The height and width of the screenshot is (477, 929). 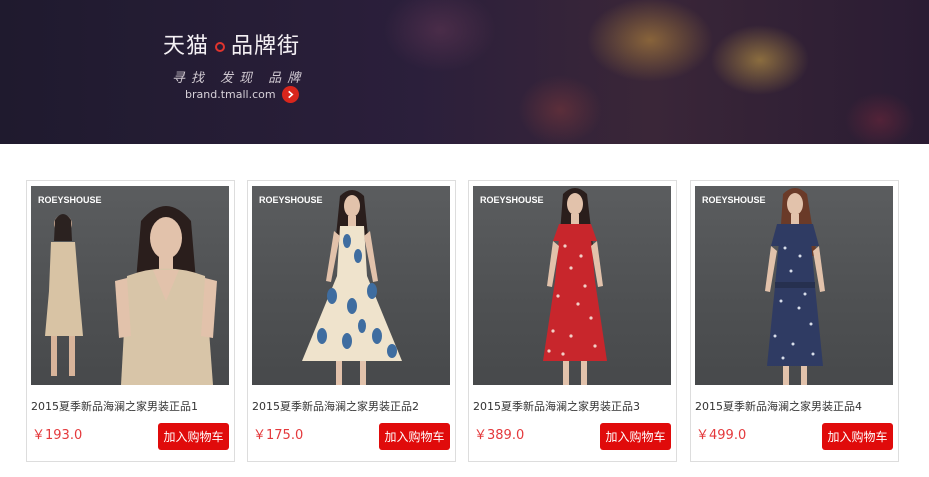 I want to click on product-price: ￥193.0, so click(x=57, y=435).